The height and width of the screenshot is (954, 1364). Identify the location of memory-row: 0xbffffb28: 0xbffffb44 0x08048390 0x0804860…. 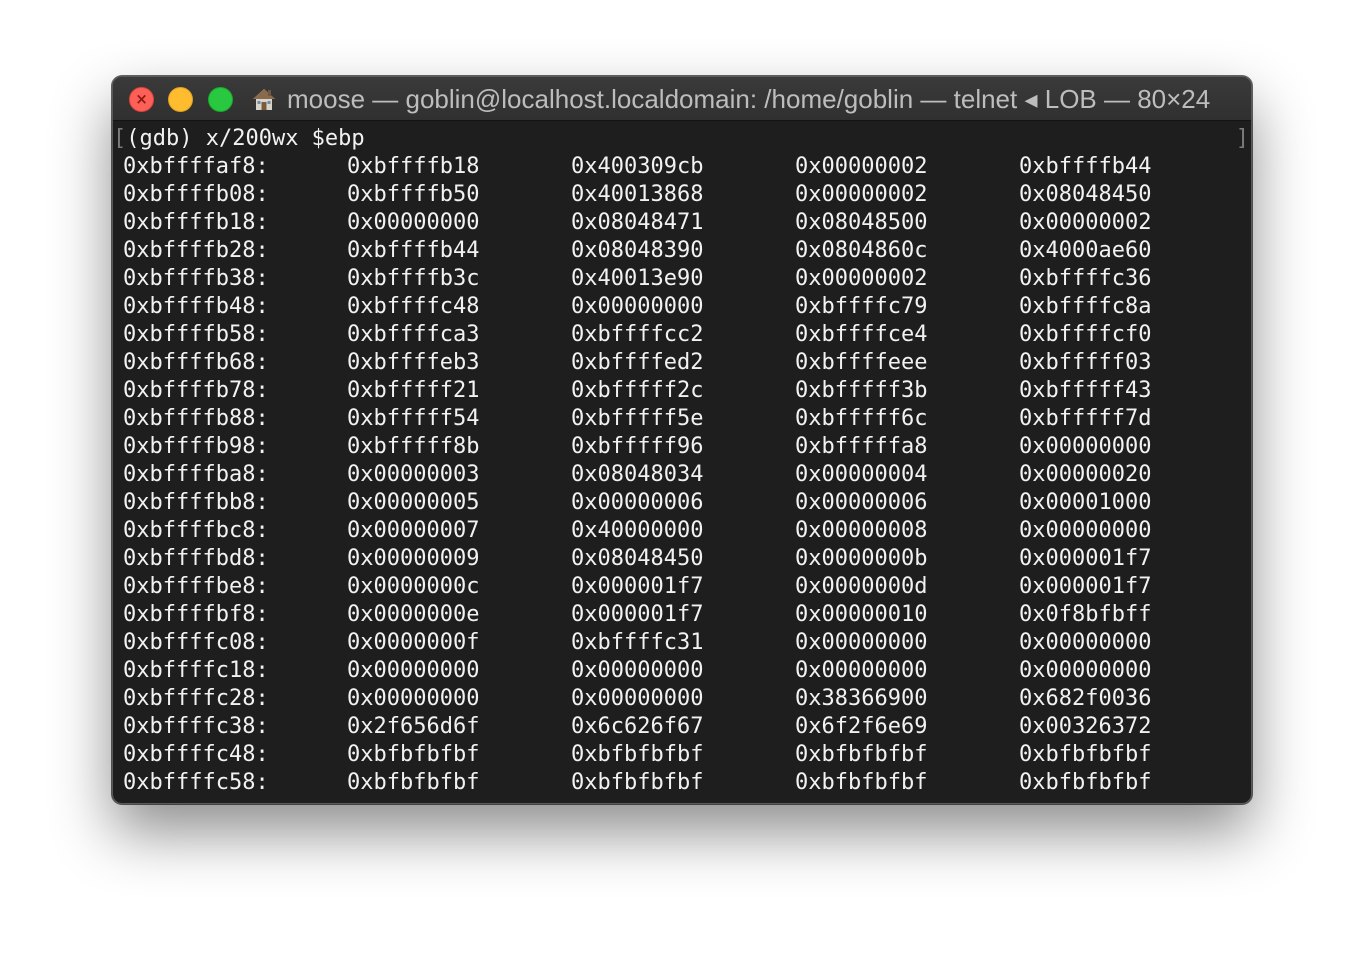
(683, 251).